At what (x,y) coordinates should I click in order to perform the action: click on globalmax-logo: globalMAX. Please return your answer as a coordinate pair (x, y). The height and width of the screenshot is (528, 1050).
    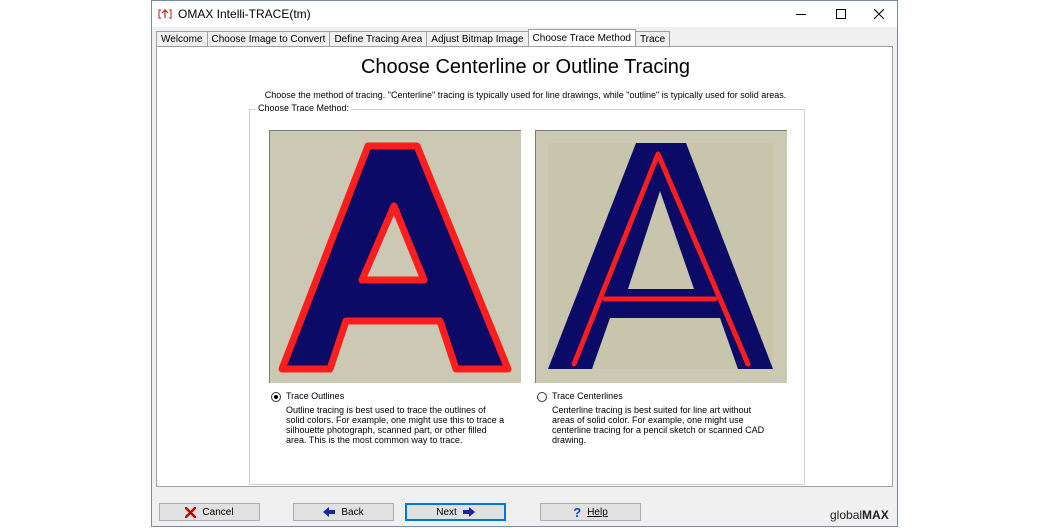
    Looking at the image, I should click on (859, 515).